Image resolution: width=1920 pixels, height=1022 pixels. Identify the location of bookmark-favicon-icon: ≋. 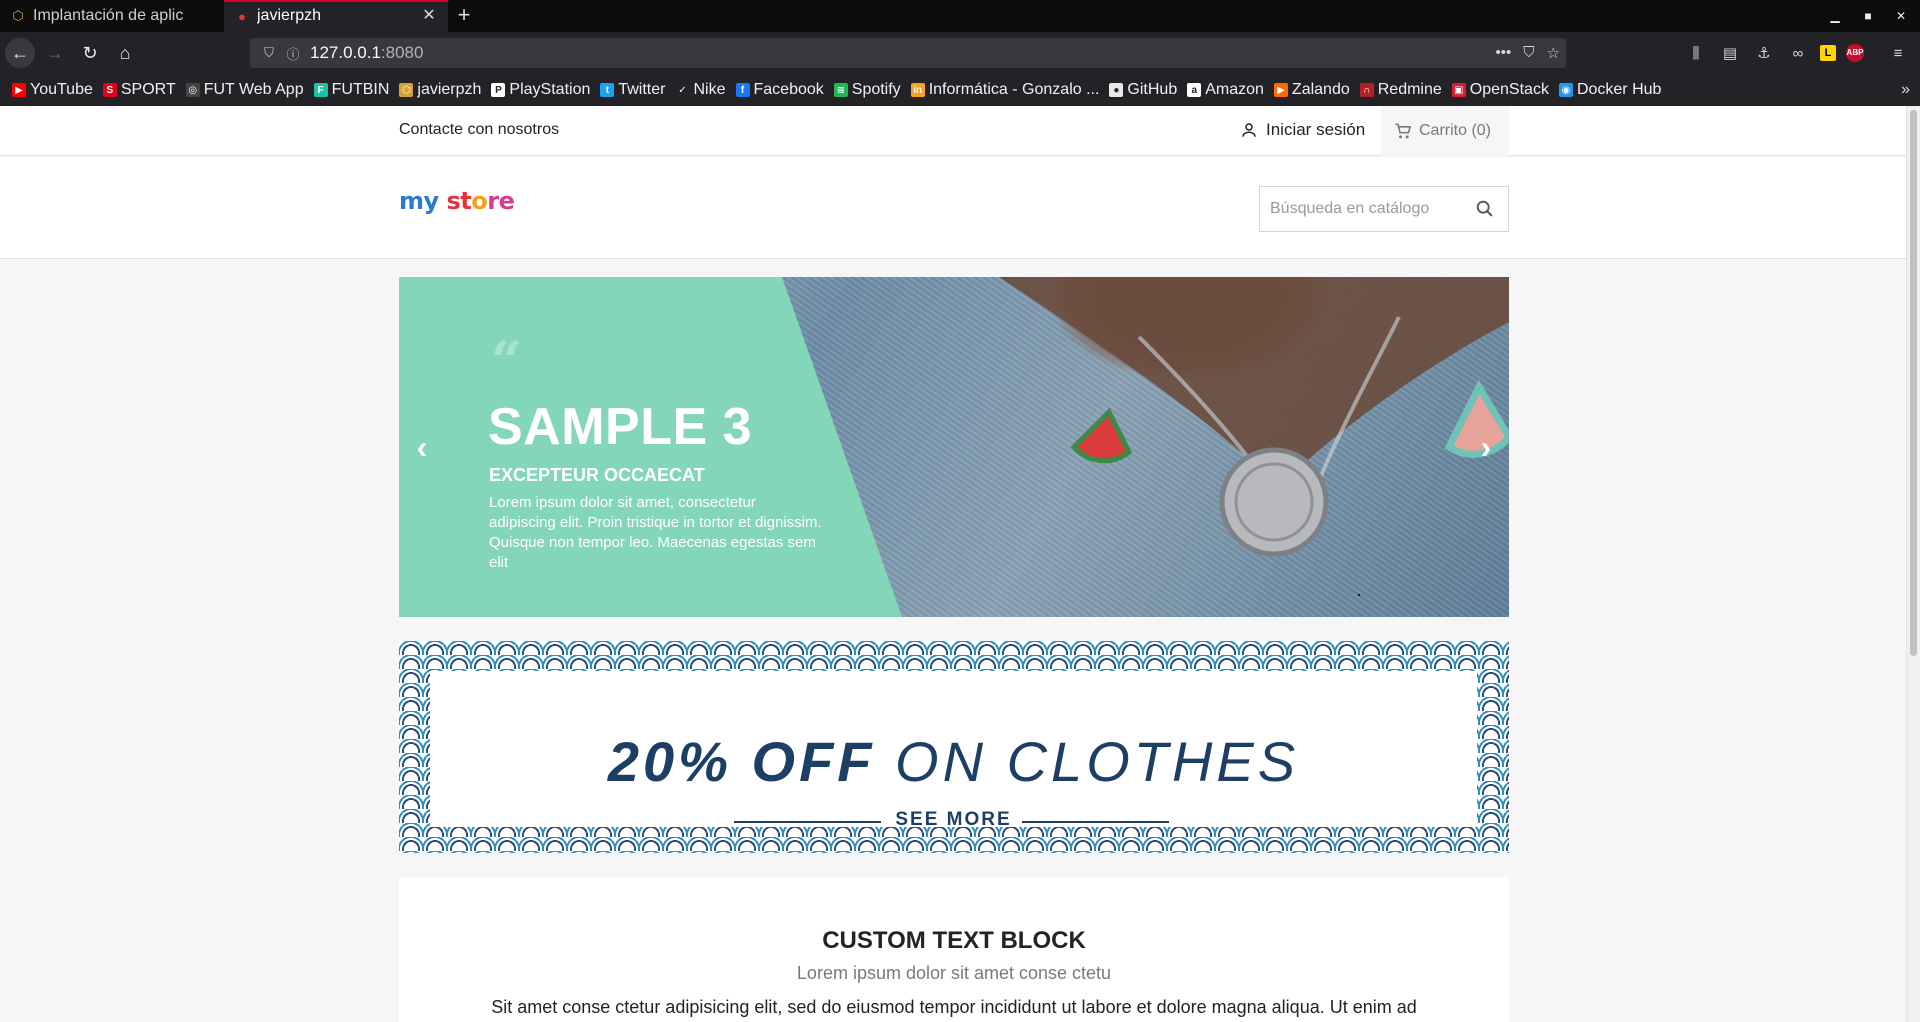
(840, 90).